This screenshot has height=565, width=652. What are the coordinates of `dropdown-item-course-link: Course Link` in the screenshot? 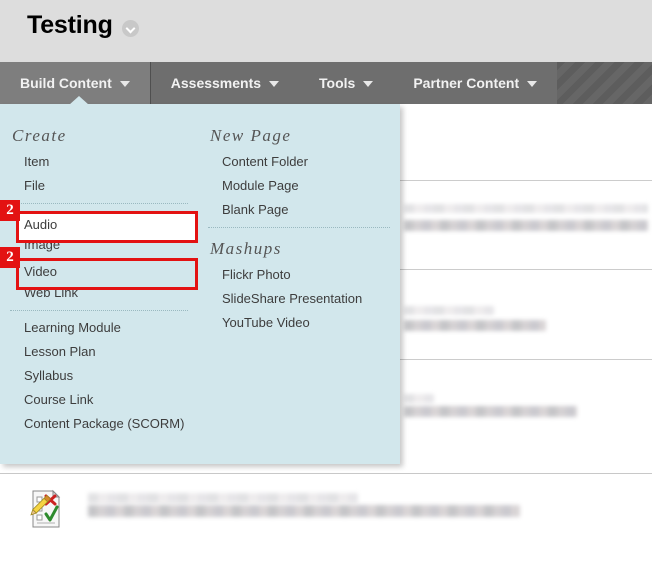 It's located at (99, 400).